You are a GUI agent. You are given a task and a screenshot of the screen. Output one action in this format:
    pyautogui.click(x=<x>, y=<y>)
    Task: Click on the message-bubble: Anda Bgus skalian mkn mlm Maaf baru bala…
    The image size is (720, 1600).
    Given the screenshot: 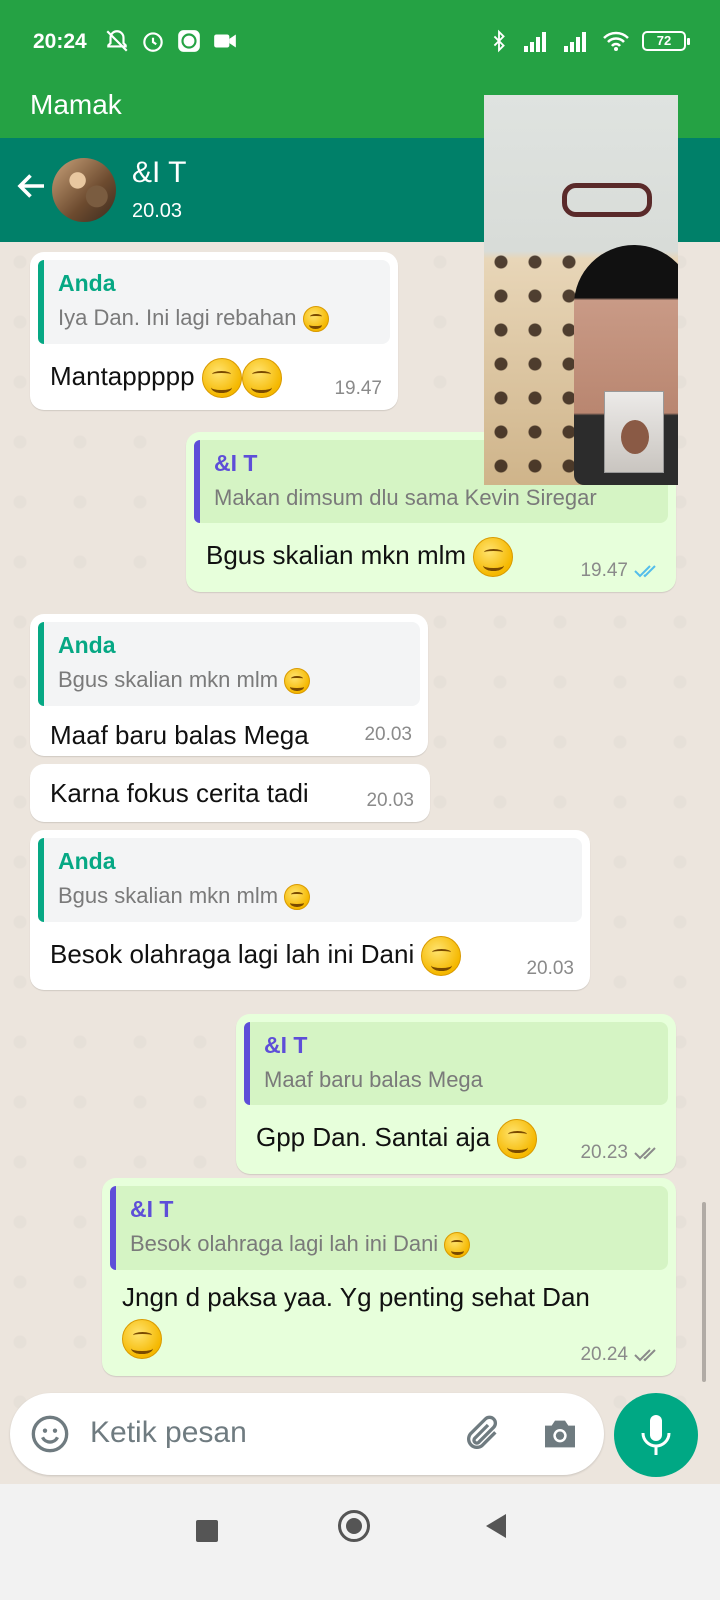 What is the action you would take?
    pyautogui.click(x=229, y=685)
    